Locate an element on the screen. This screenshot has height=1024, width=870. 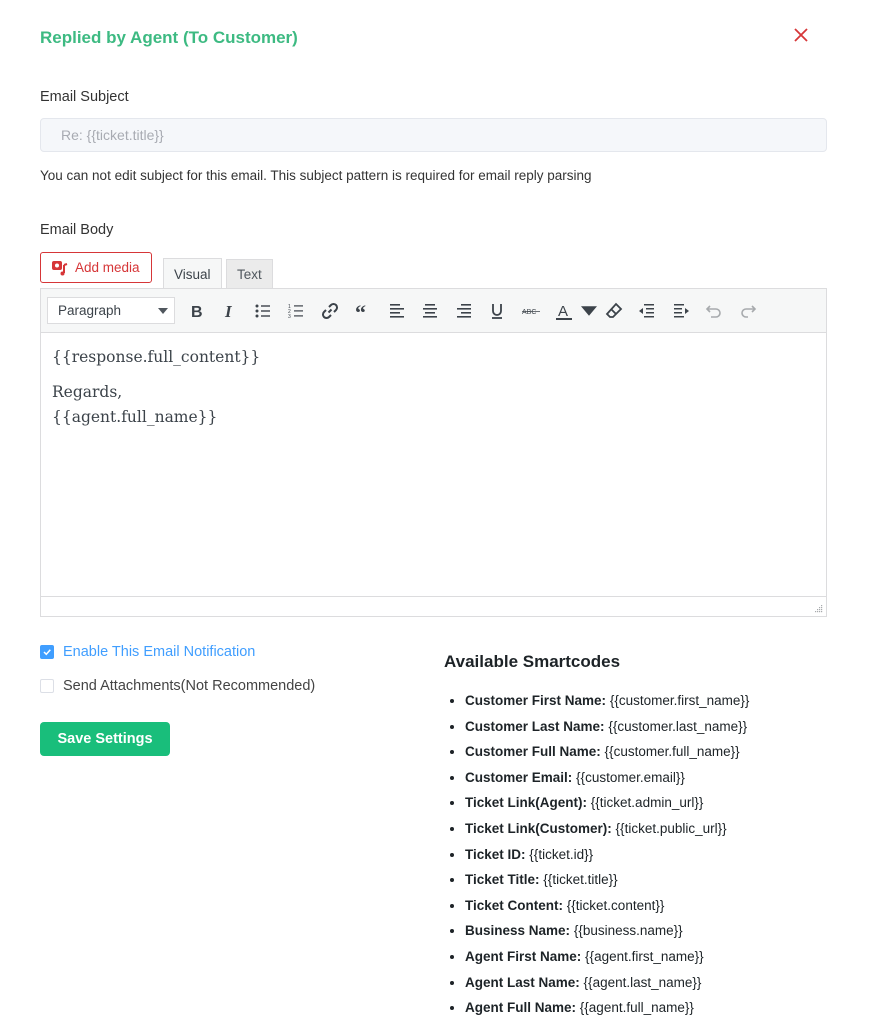
align-left-button is located at coordinates (397, 311).